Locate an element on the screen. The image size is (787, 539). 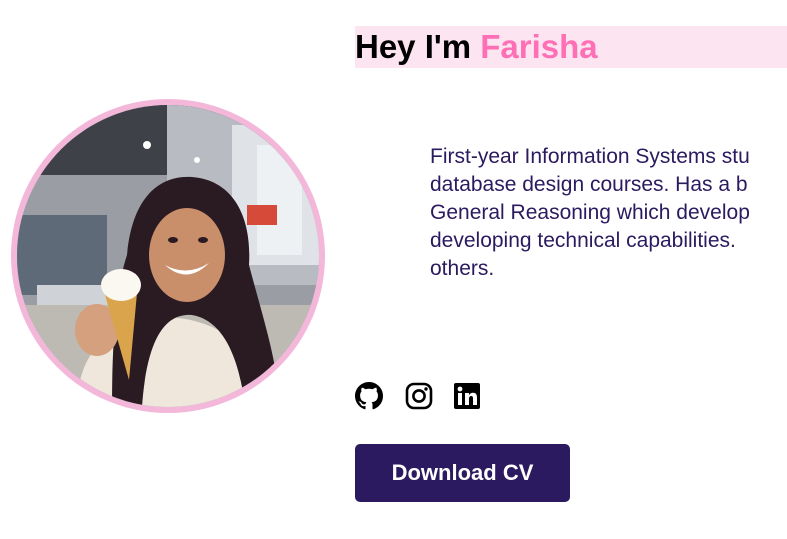
hero-heading: Hey I'm Farisha is located at coordinates (571, 47).